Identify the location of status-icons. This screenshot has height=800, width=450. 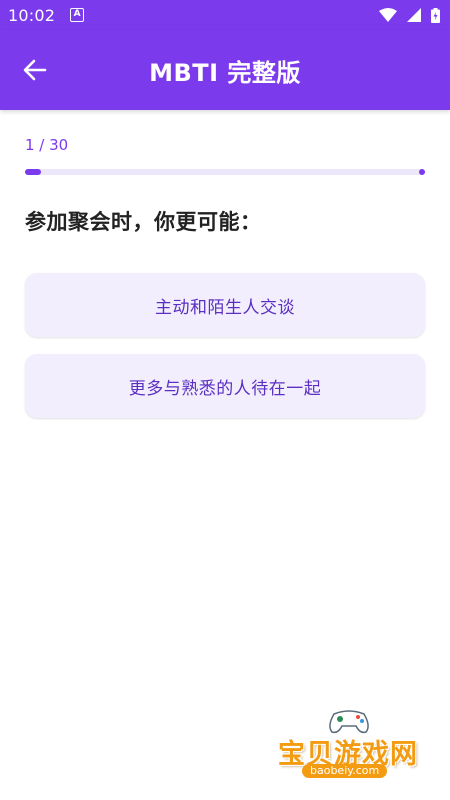
(409, 15).